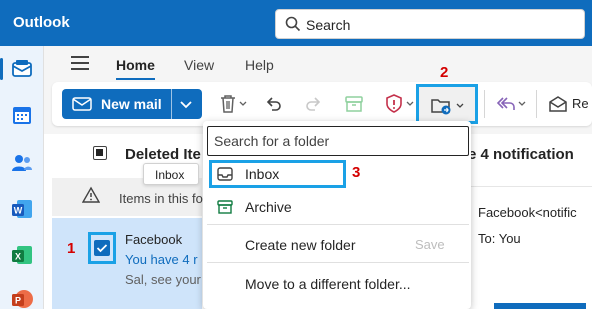  What do you see at coordinates (163, 154) in the screenshot?
I see `folder-title: Deleted Ite` at bounding box center [163, 154].